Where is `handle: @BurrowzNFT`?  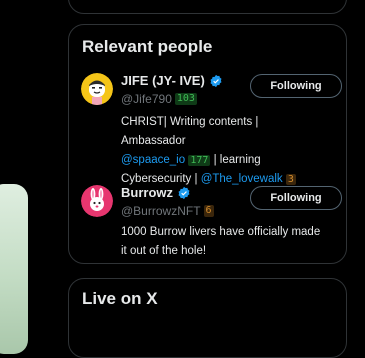 handle: @BurrowzNFT is located at coordinates (161, 211).